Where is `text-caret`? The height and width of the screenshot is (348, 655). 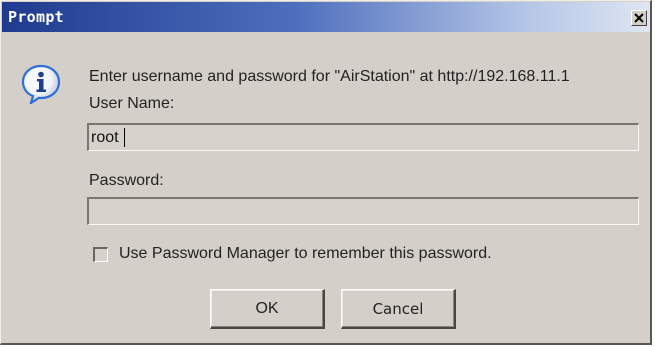
text-caret is located at coordinates (124, 137).